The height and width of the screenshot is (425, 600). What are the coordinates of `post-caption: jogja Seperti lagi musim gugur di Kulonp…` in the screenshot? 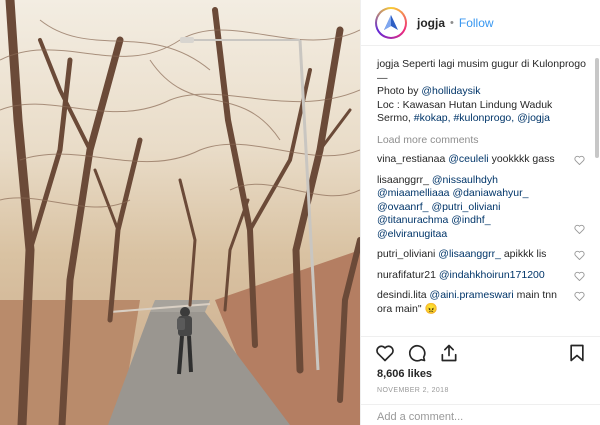 It's located at (482, 92).